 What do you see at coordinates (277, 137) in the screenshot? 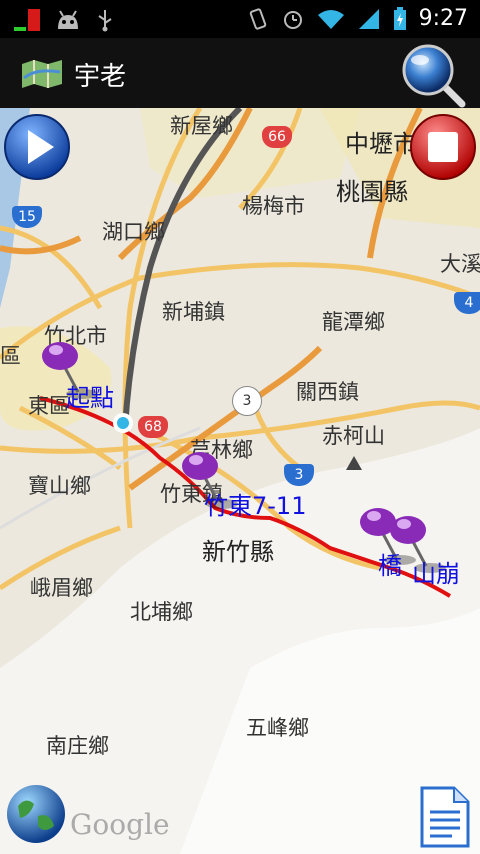
I see `road-shield: 66` at bounding box center [277, 137].